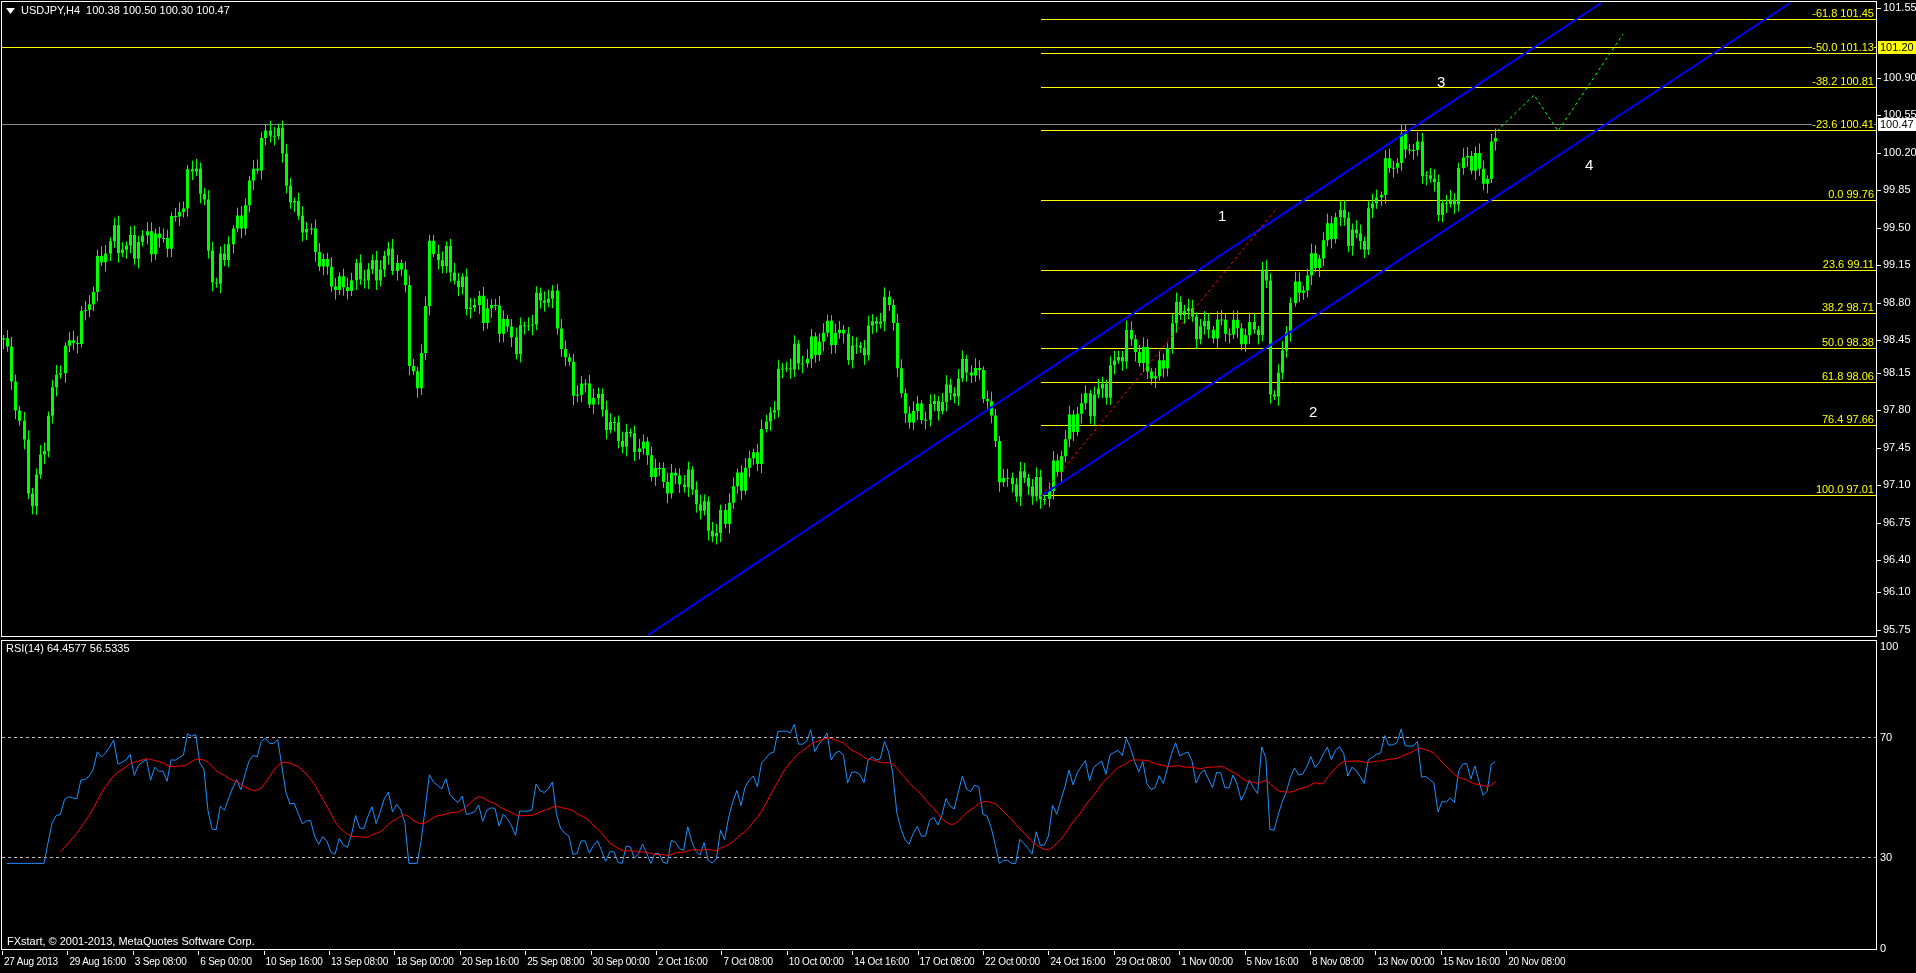 This screenshot has width=1916, height=973. I want to click on rsi-axis-label: 0, so click(1883, 948).